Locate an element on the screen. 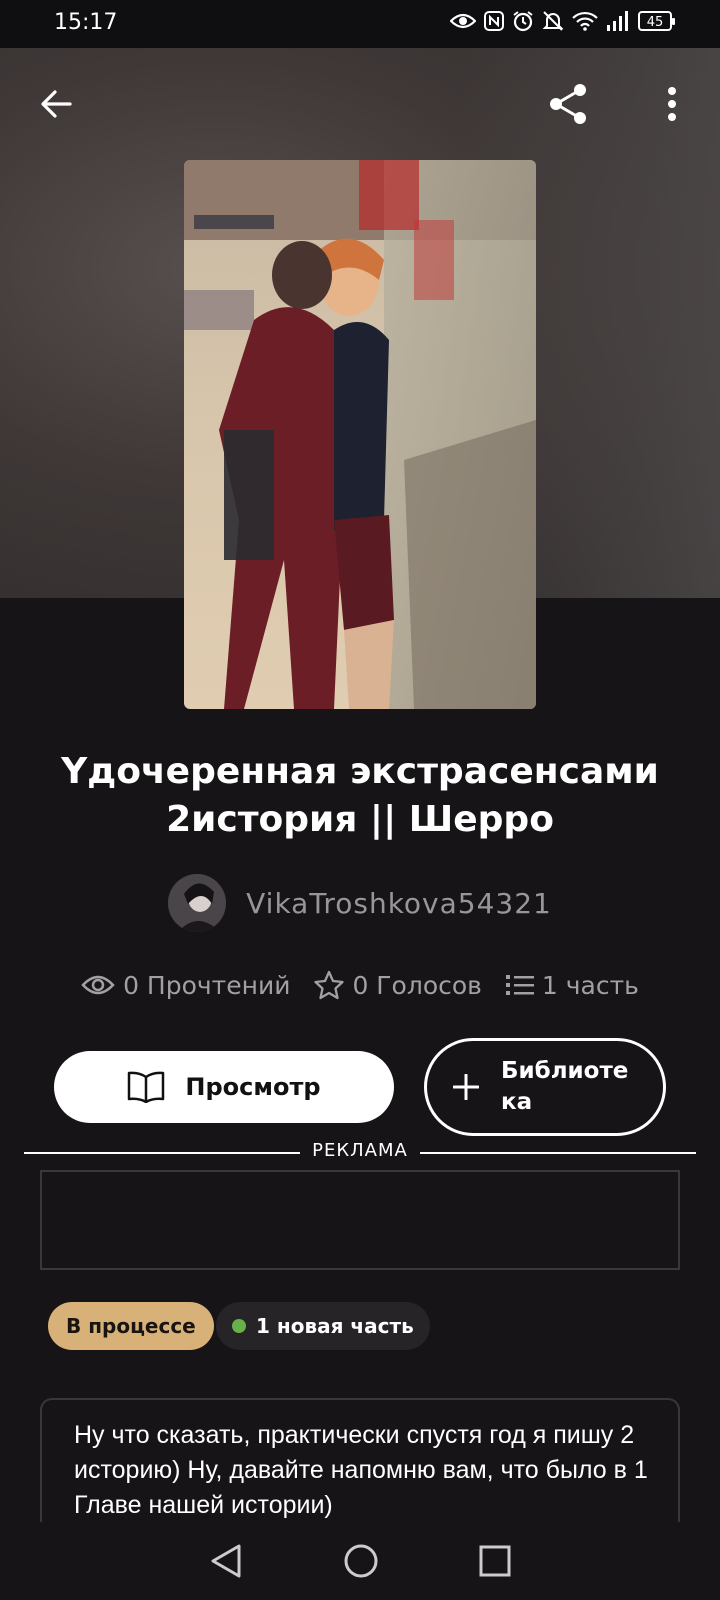  view-button: Просмотр is located at coordinates (224, 1087).